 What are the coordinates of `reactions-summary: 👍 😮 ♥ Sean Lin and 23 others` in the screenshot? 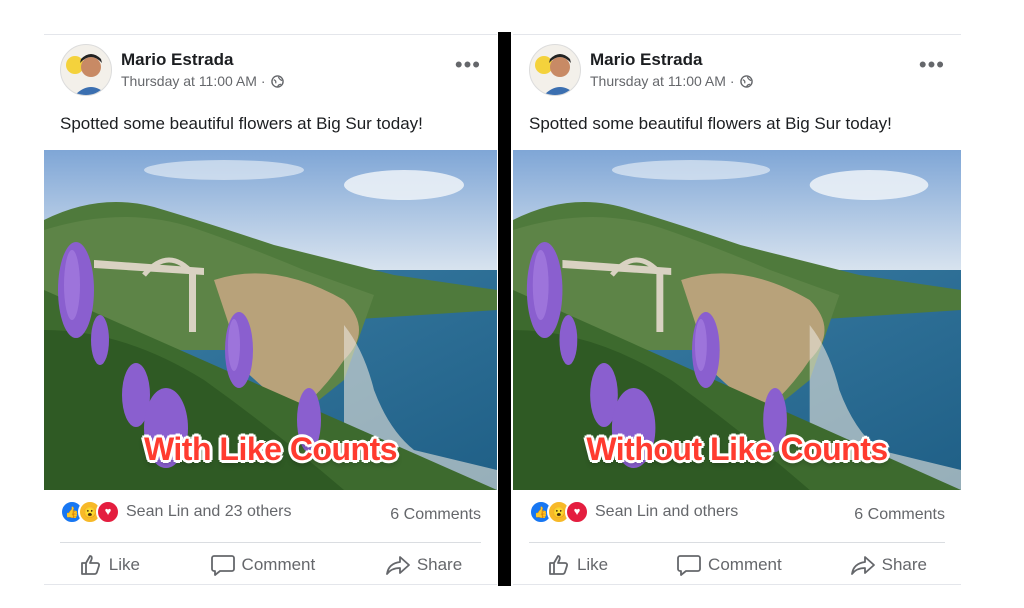 It's located at (175, 512).